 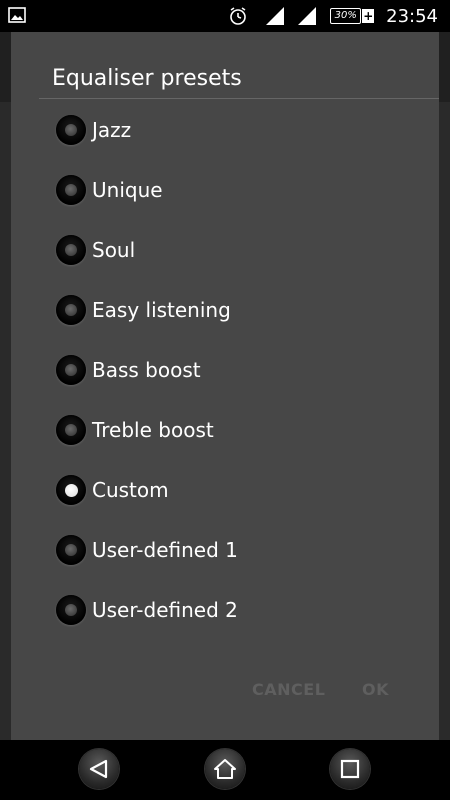 I want to click on ok-button: OK, so click(x=375, y=690).